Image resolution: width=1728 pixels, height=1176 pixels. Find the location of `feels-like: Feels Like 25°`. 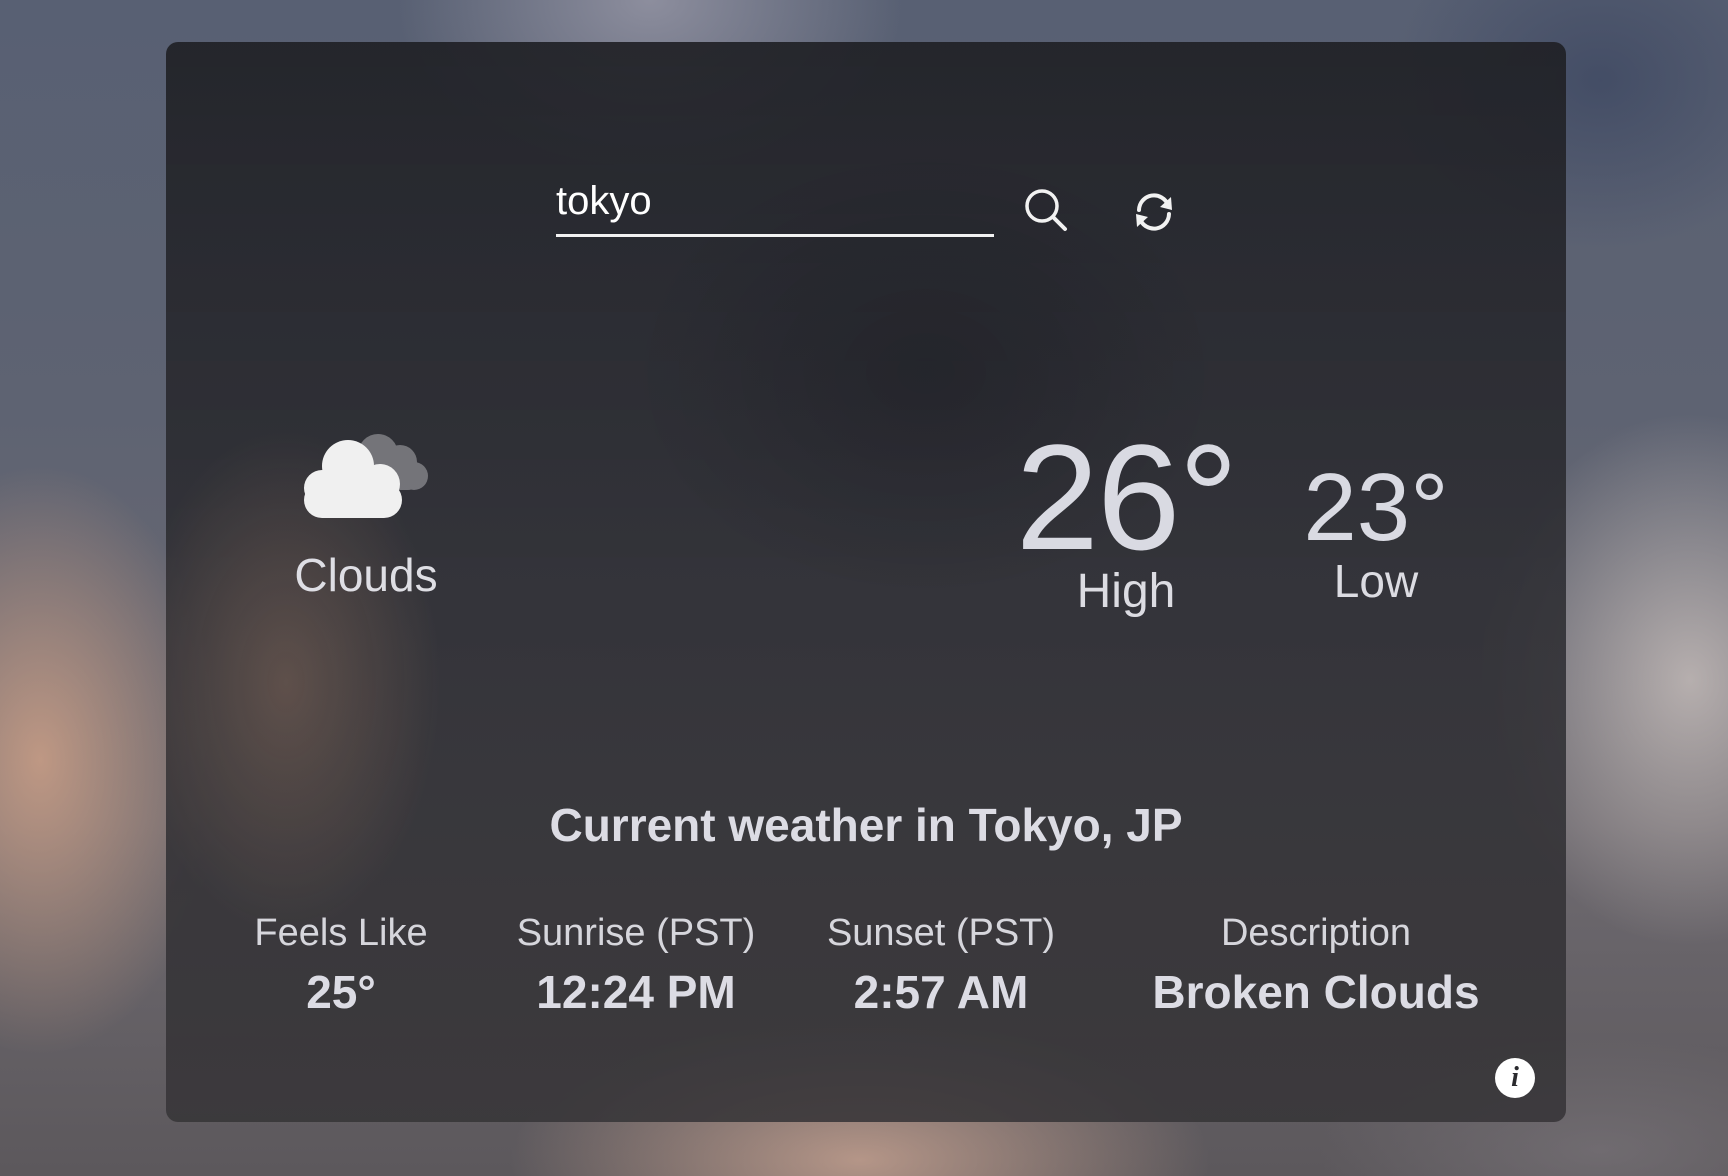

feels-like: Feels Like 25° is located at coordinates (341, 965).